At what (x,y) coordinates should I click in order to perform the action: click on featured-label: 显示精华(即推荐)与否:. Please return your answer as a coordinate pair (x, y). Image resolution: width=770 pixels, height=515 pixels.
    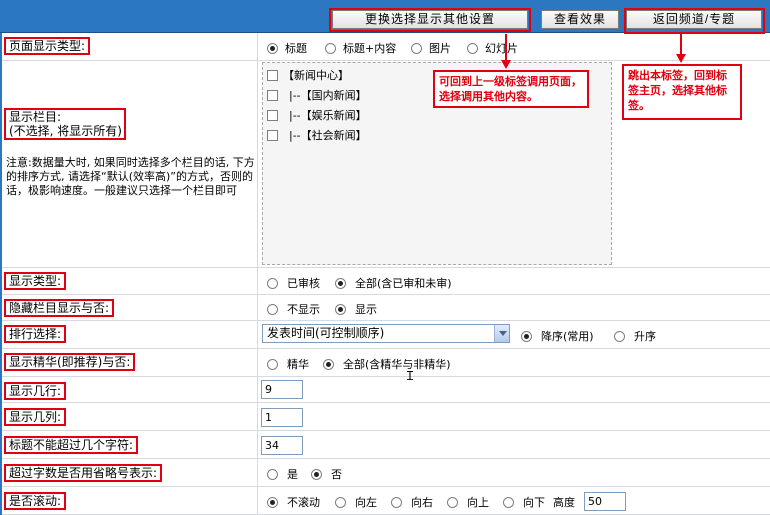
    Looking at the image, I should click on (70, 362).